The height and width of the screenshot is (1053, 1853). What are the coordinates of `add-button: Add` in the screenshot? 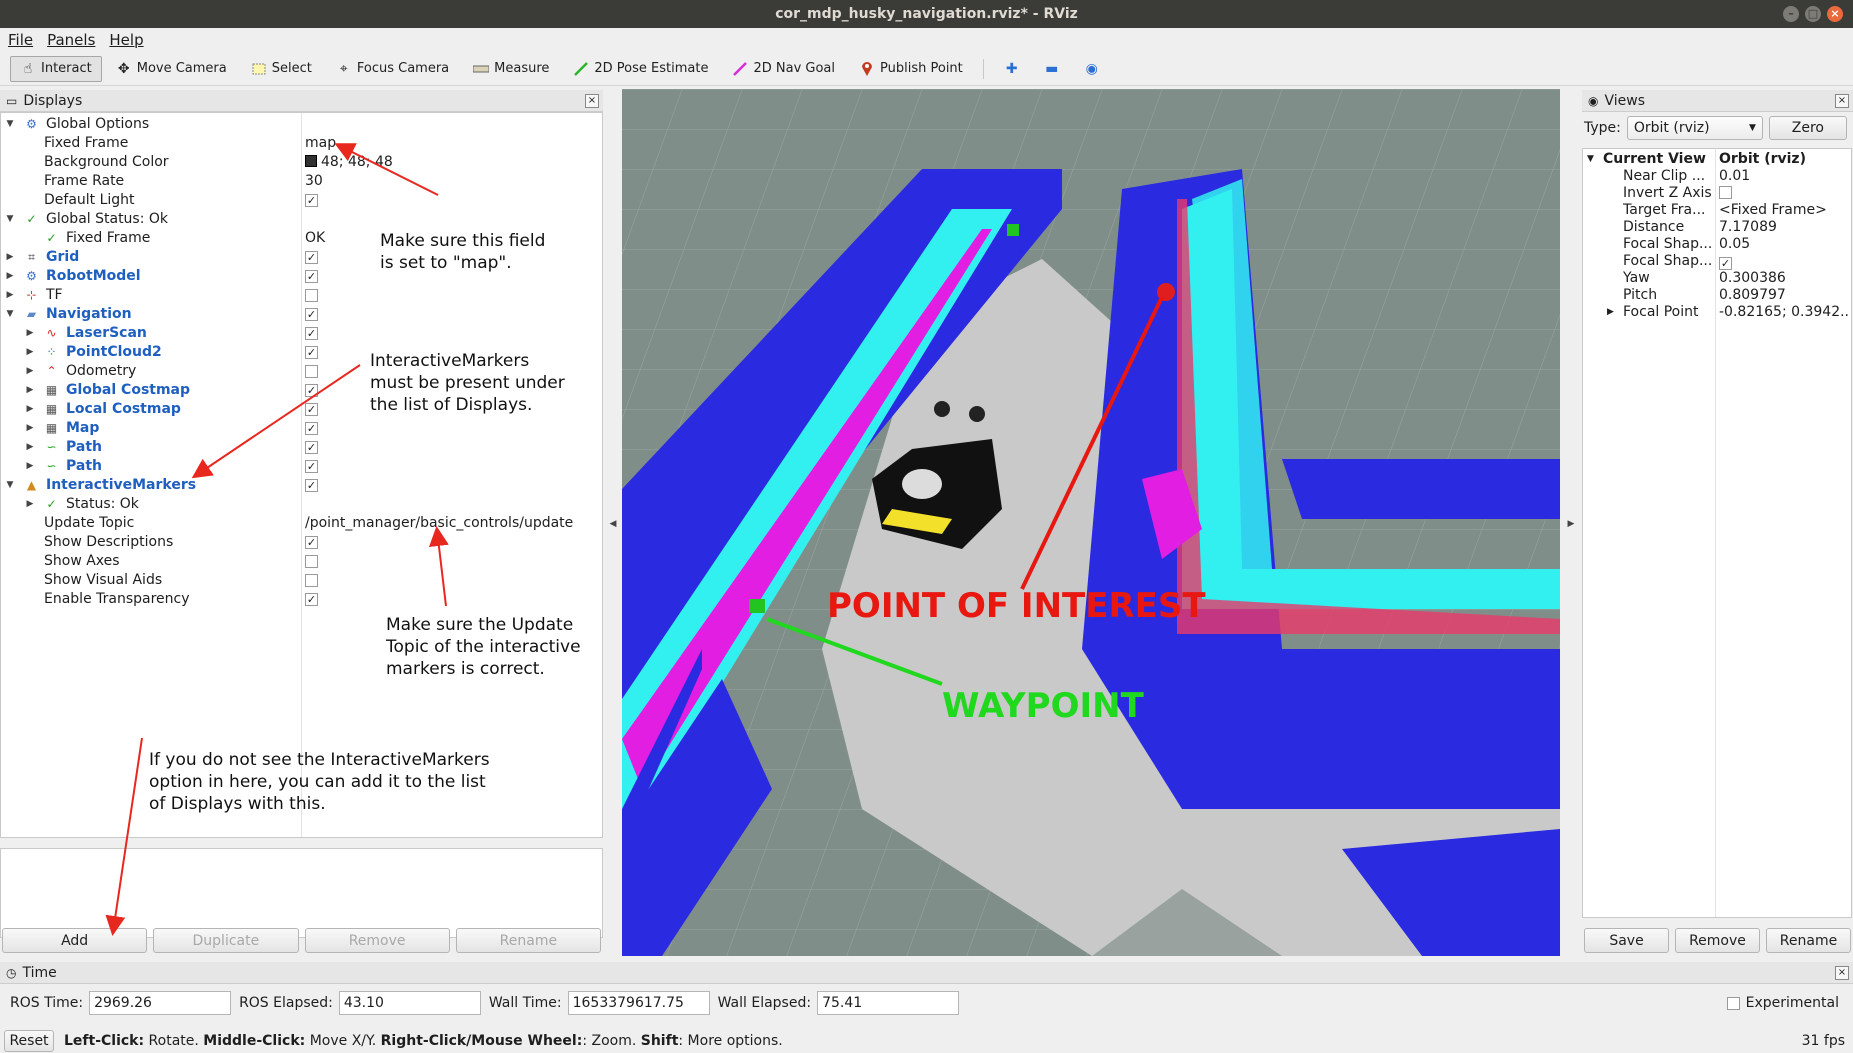 It's located at (75, 940).